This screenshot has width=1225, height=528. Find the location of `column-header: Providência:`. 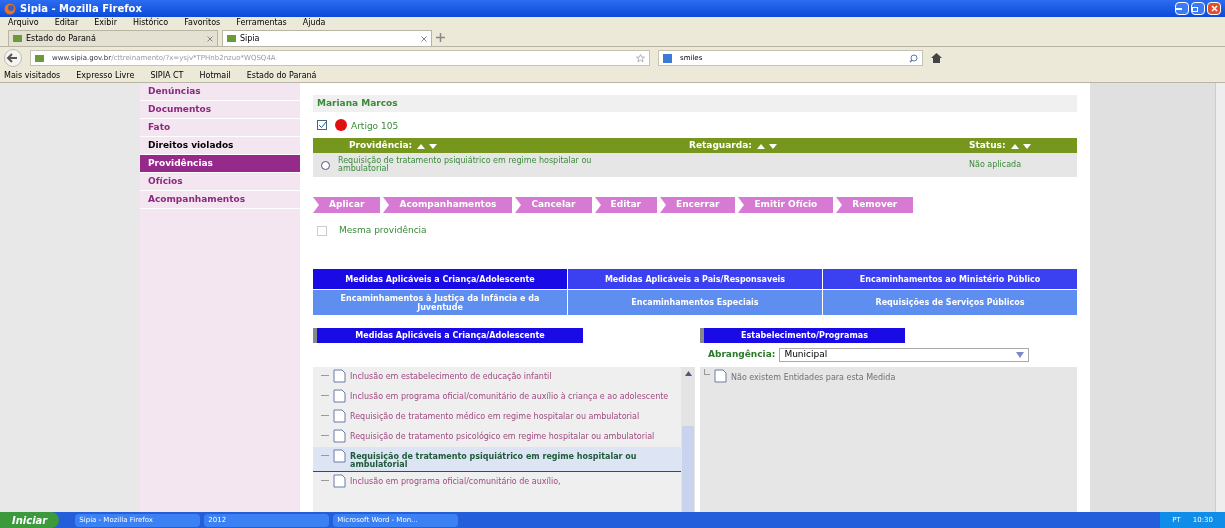

column-header: Providência: is located at coordinates (381, 145).